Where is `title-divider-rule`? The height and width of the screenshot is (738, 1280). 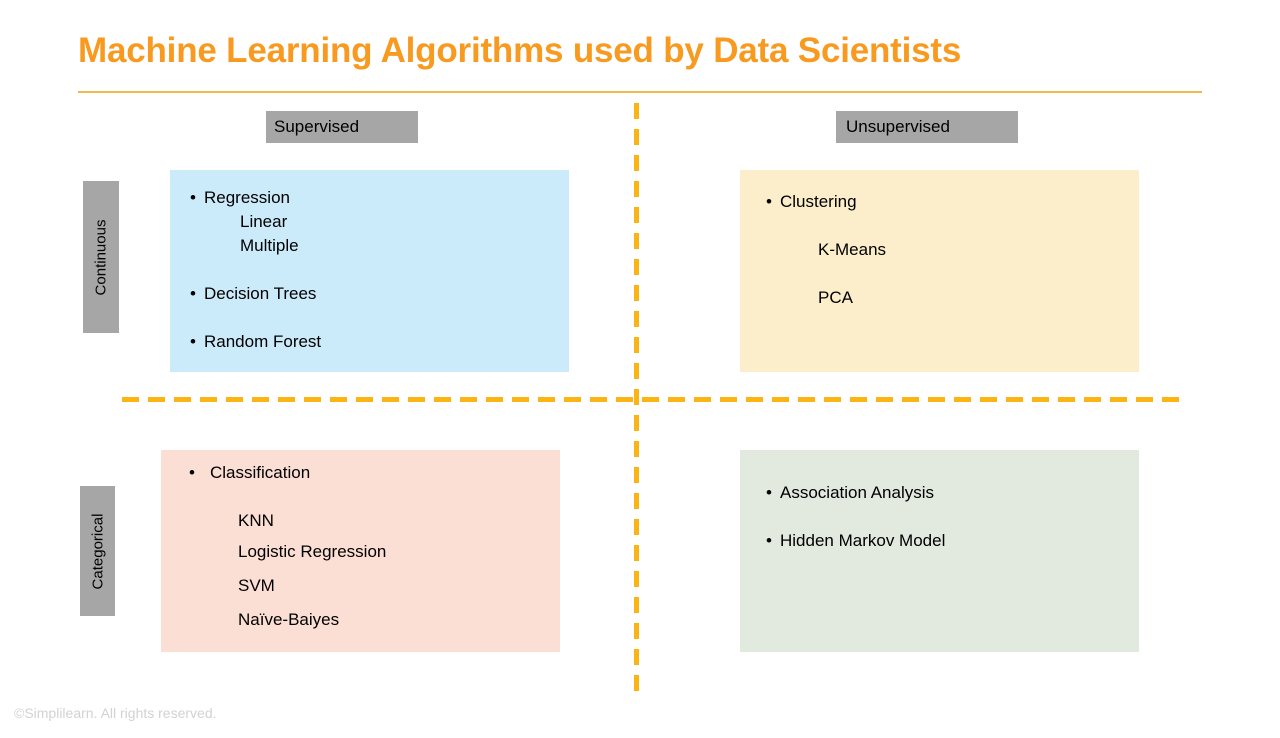
title-divider-rule is located at coordinates (640, 92).